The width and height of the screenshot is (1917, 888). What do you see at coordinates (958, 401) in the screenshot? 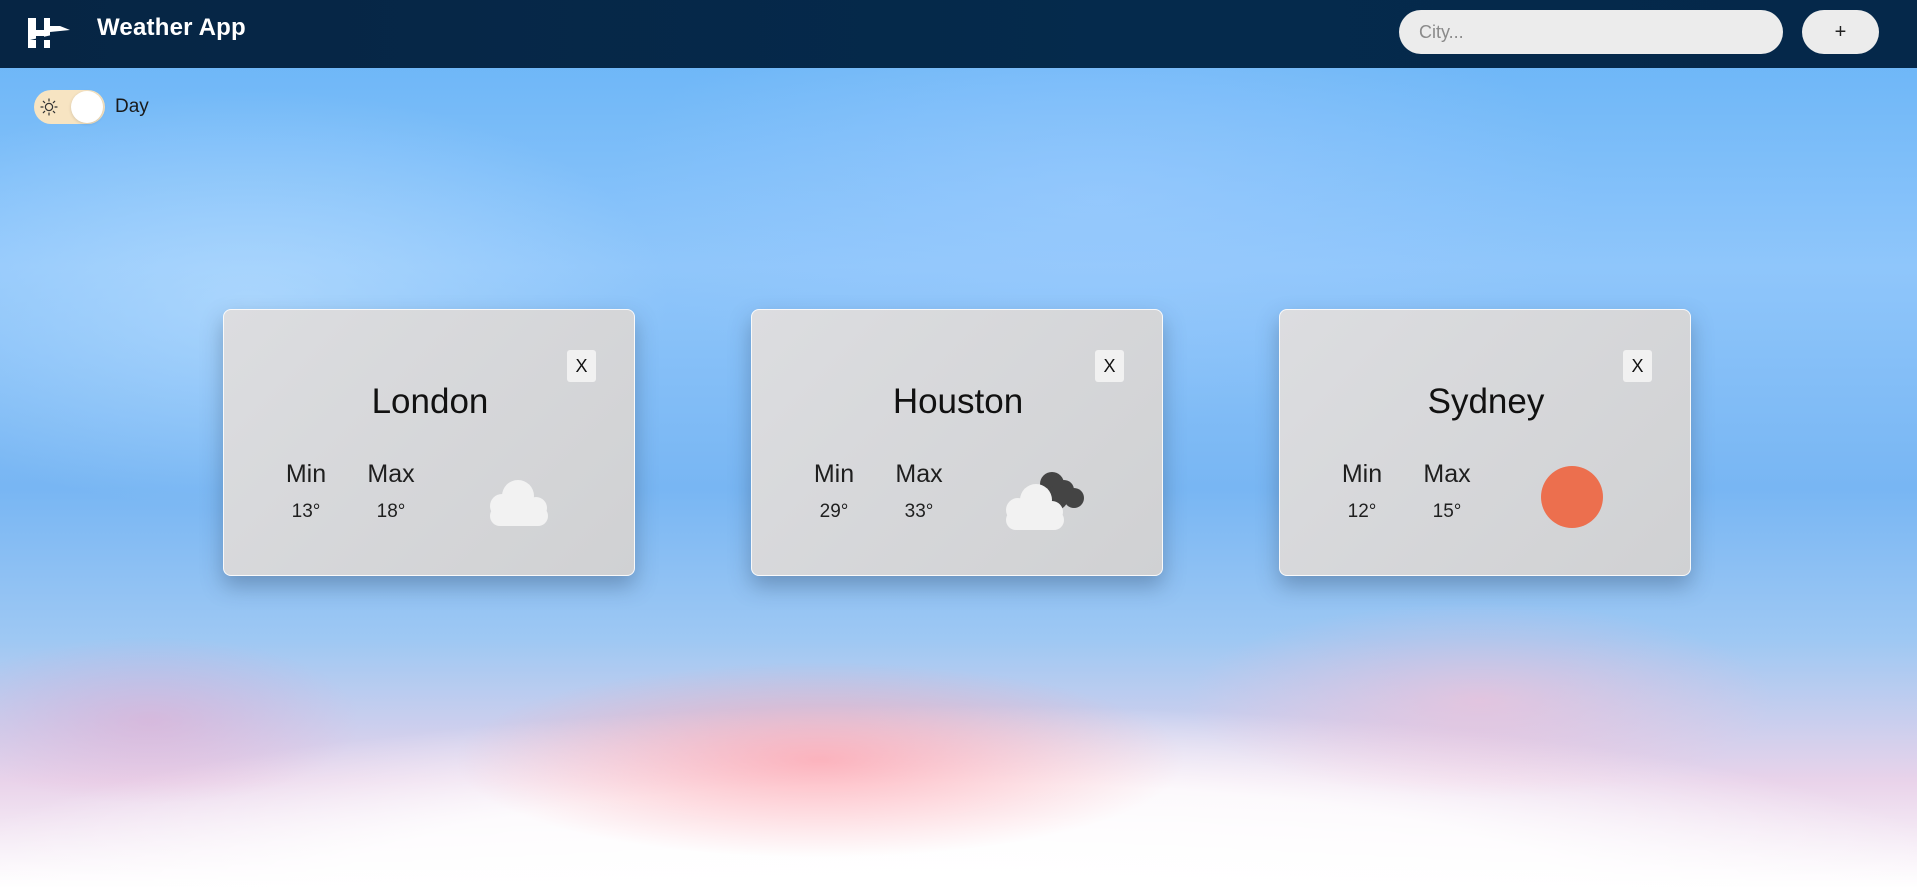
I see `card-city-name: Houston` at bounding box center [958, 401].